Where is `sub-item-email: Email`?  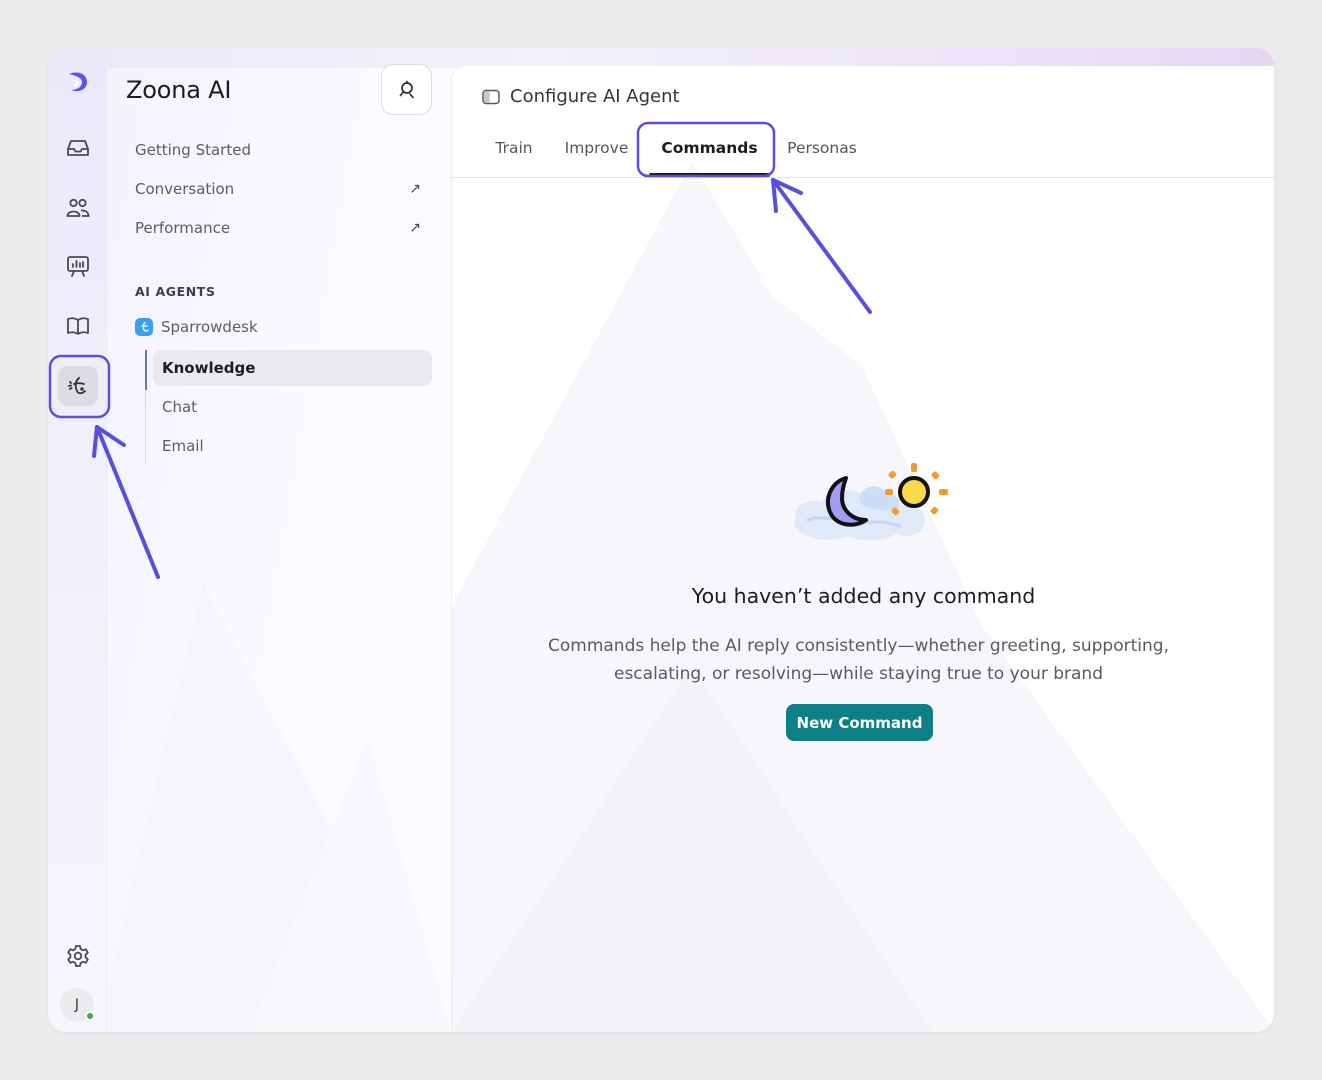
sub-item-email: Email is located at coordinates (292, 446).